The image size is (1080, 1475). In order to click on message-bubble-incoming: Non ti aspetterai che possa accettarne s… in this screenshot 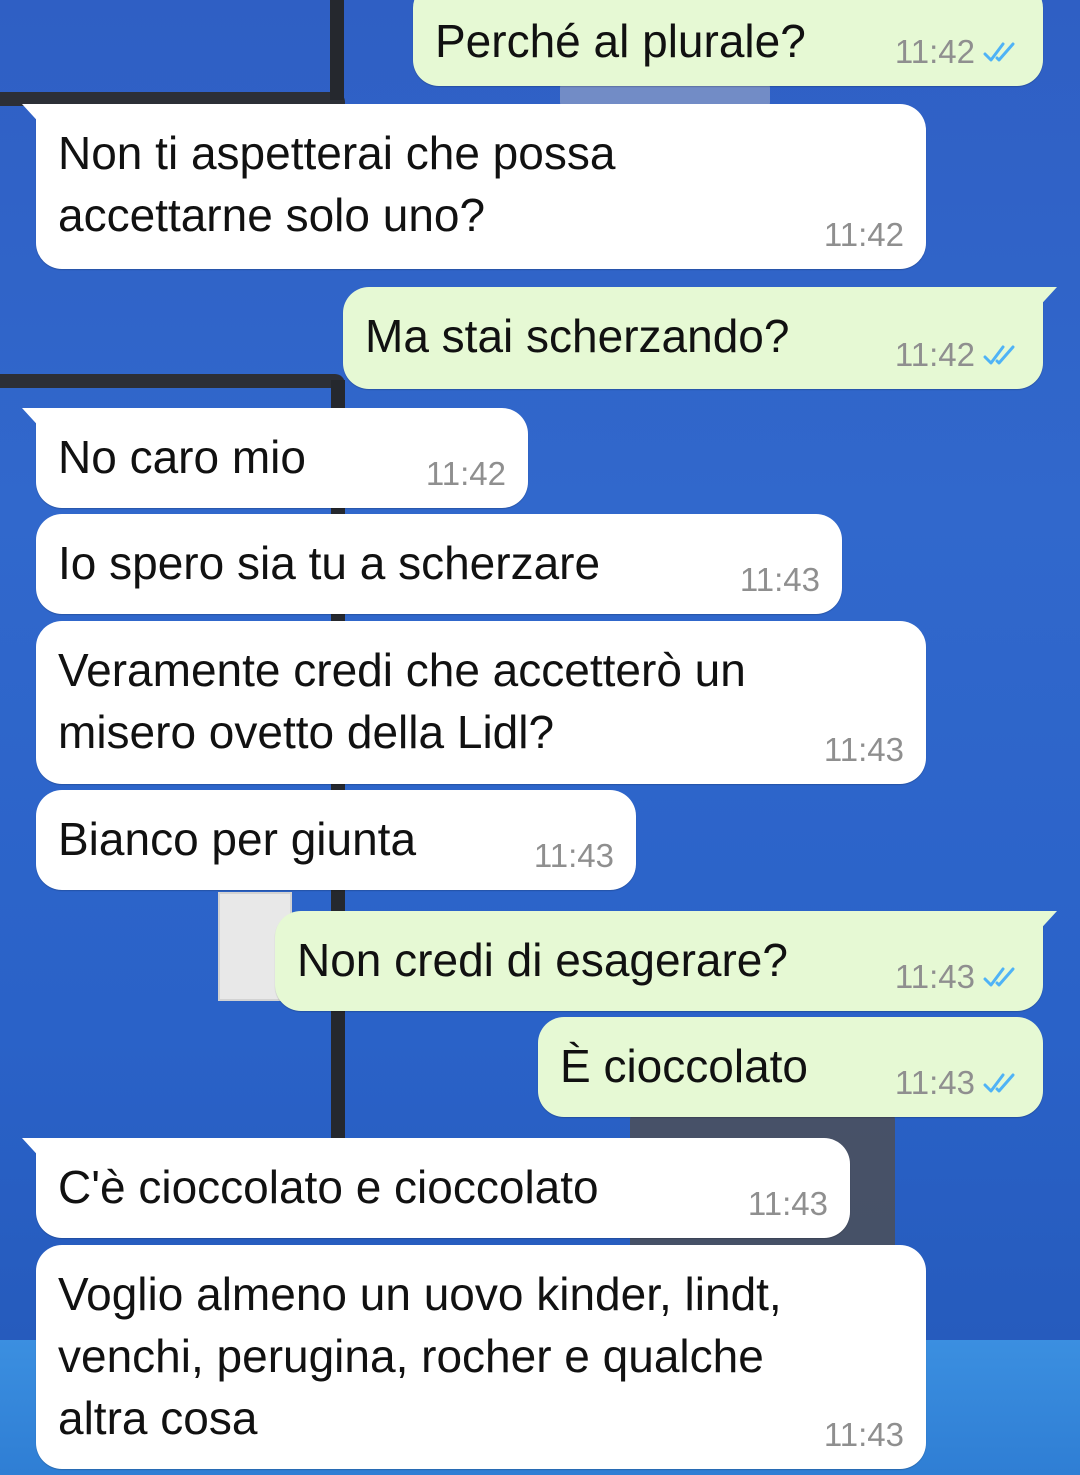, I will do `click(474, 186)`.